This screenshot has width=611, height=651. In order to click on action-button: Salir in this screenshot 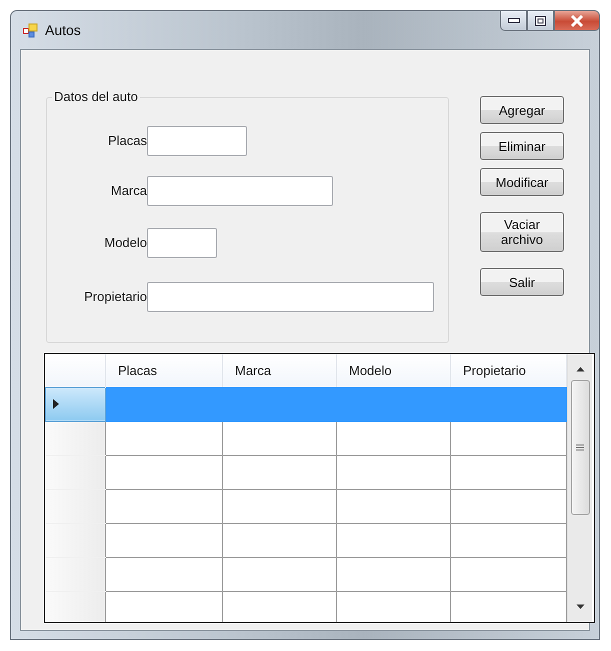, I will do `click(522, 282)`.